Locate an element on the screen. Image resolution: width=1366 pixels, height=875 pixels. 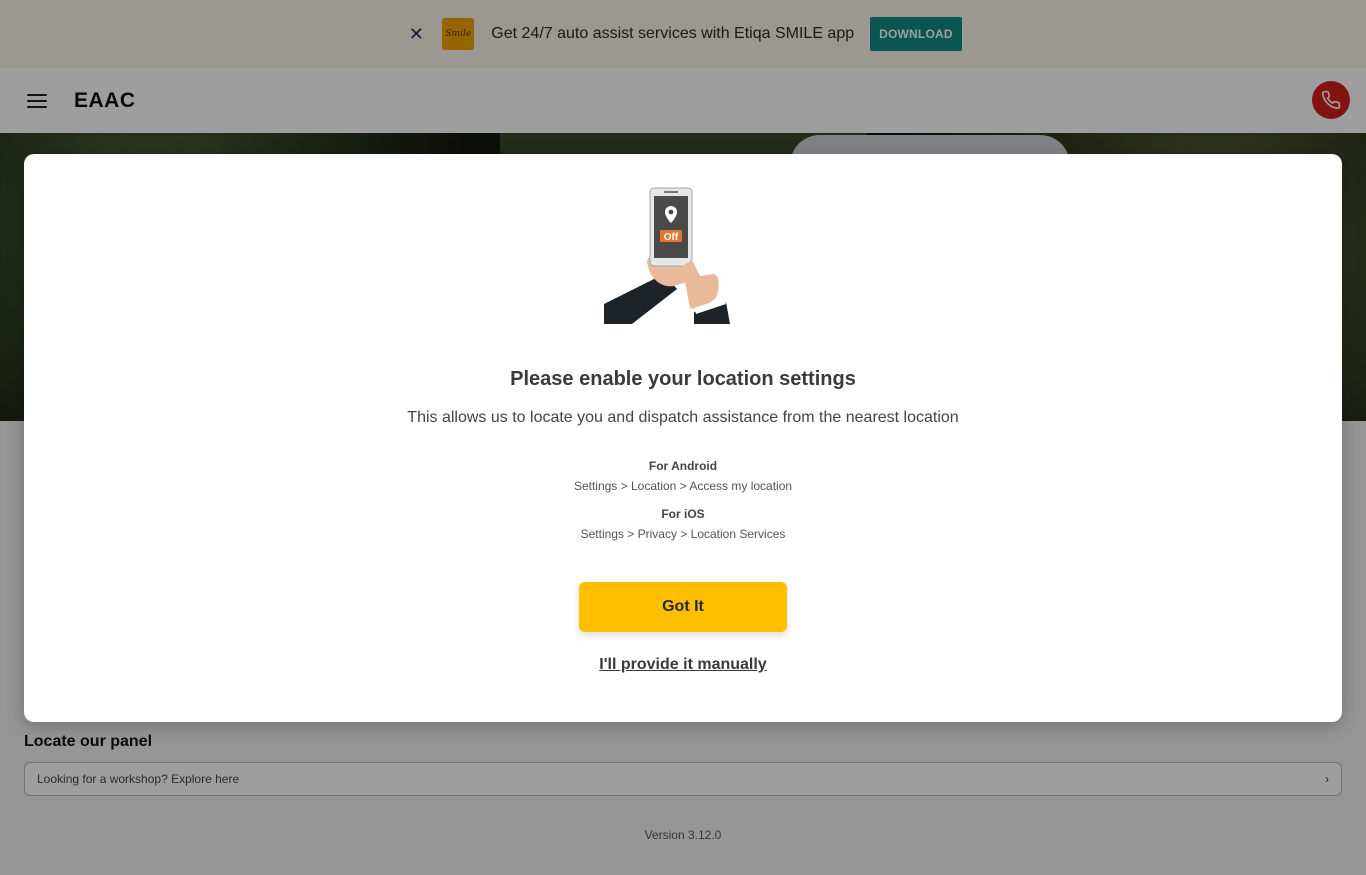
ios-steps: Settings > Privacy > Location Services is located at coordinates (683, 534).